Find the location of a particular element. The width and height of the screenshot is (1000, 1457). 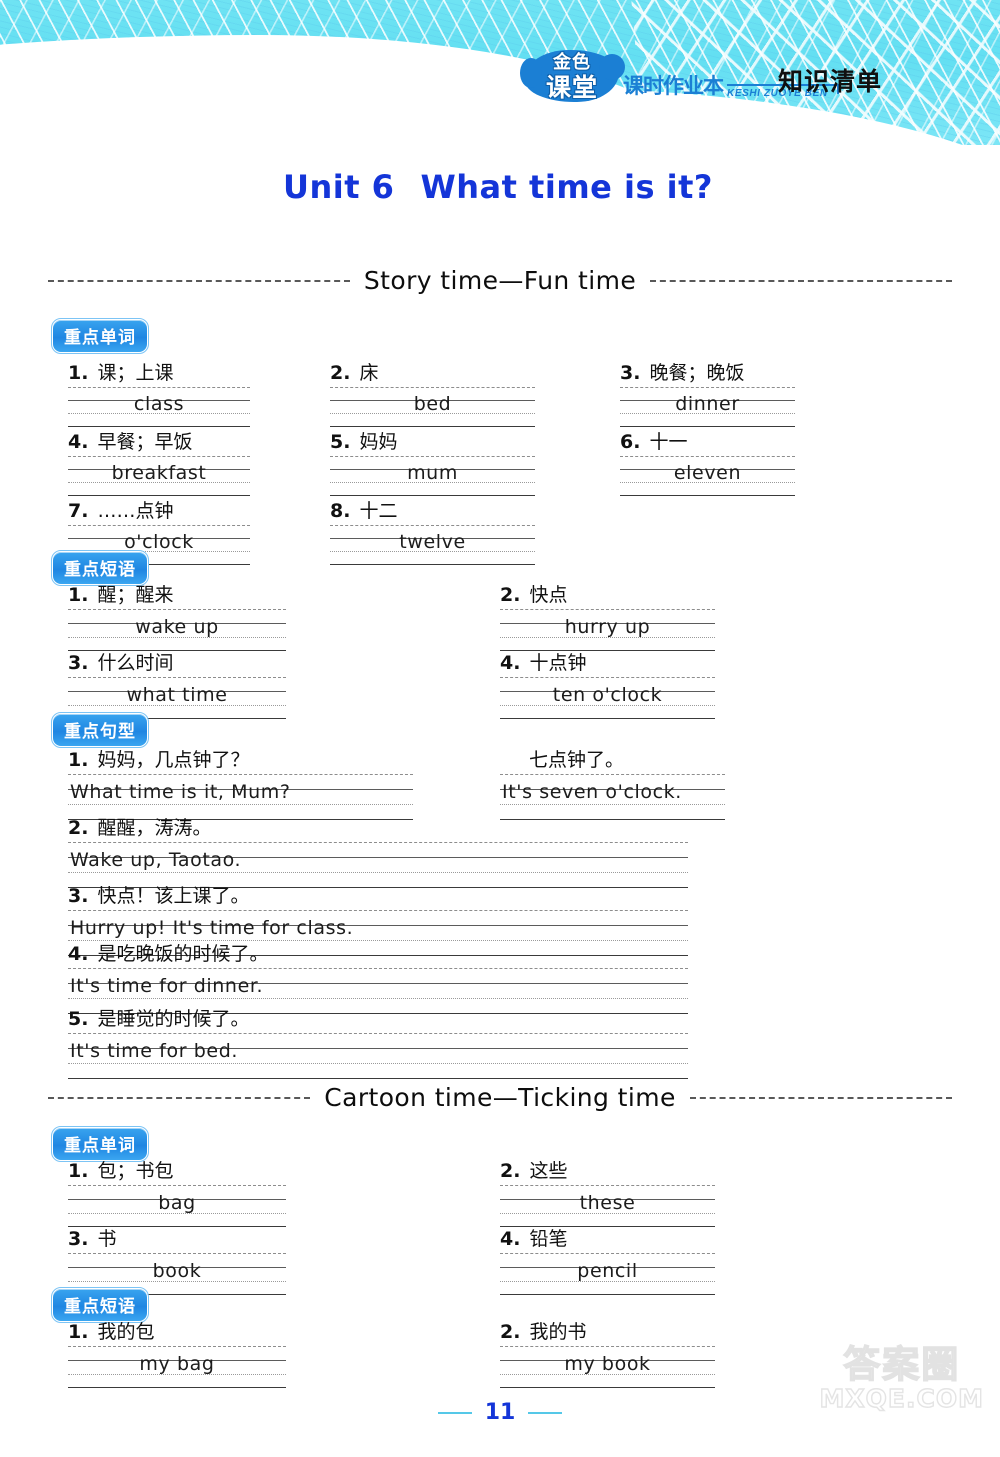

logo-line2: 课堂 is located at coordinates (571, 87).